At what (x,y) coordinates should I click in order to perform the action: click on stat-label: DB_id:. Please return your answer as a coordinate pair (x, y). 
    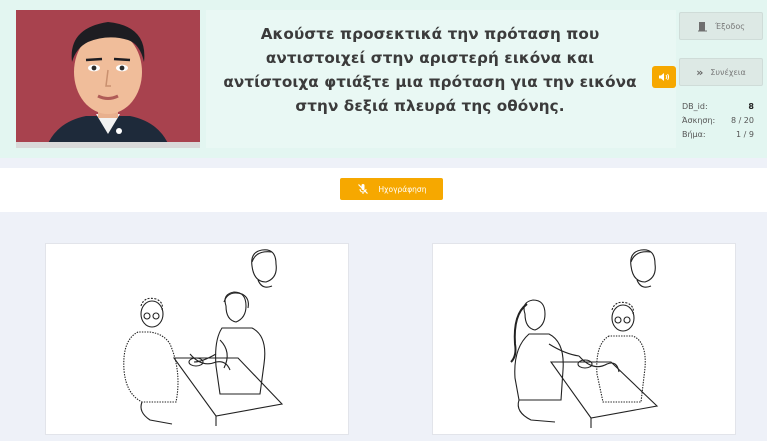
    Looking at the image, I should click on (695, 106).